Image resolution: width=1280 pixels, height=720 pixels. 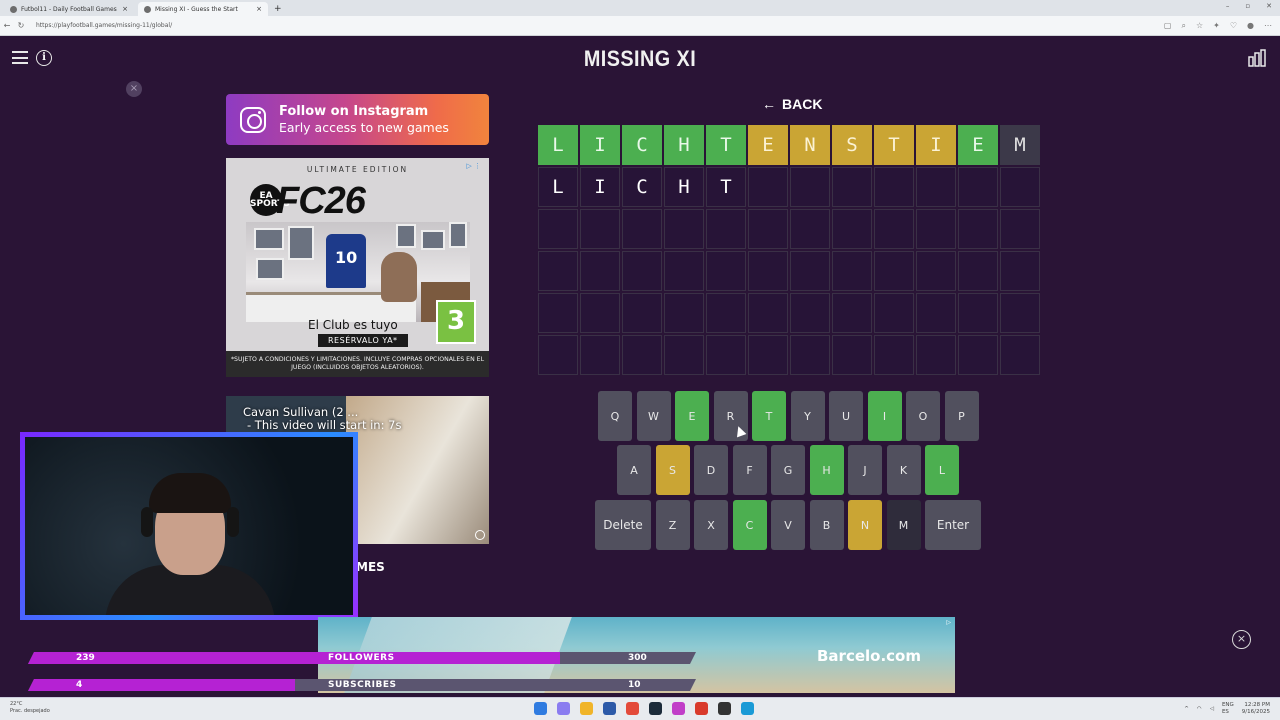 What do you see at coordinates (644, 708) in the screenshot?
I see `taskbar-apps` at bounding box center [644, 708].